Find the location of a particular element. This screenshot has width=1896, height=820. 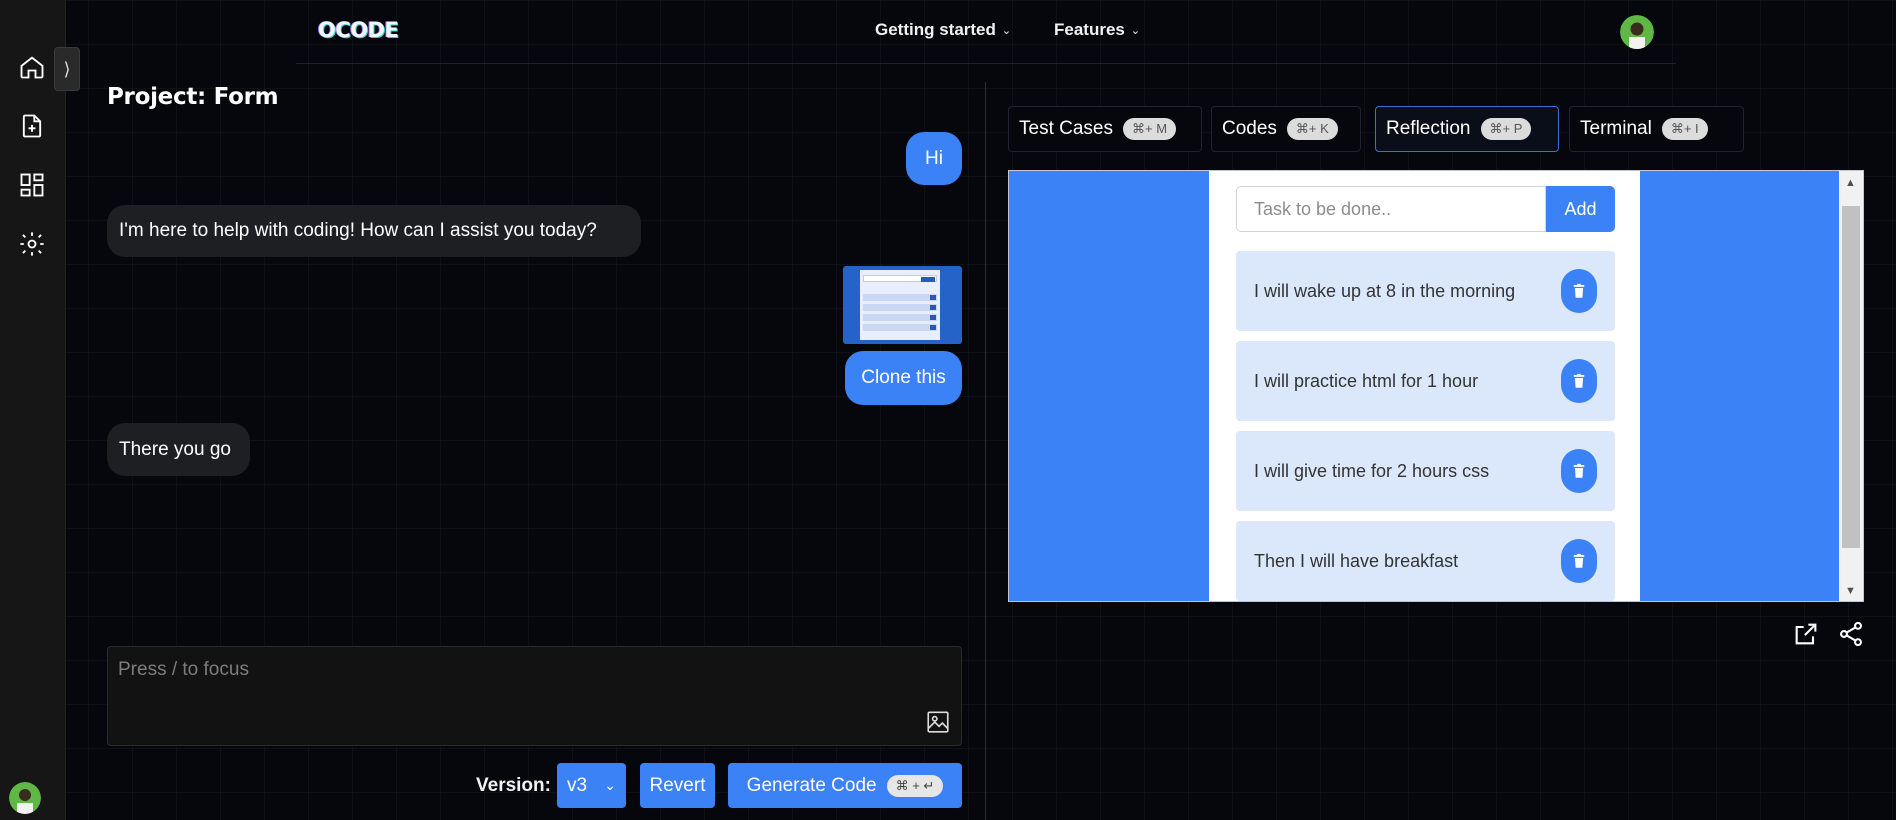

scroll-up-icon: ▲ is located at coordinates (1850, 183).